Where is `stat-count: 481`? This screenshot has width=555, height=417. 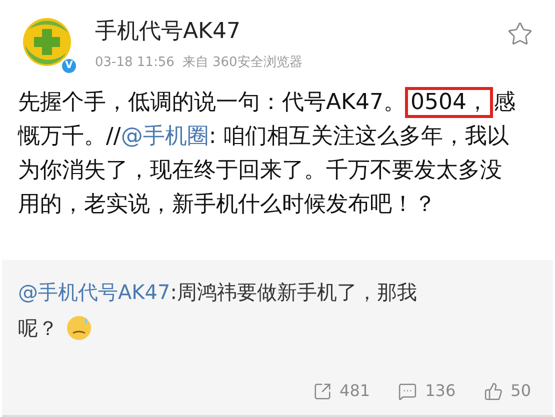 stat-count: 481 is located at coordinates (355, 391).